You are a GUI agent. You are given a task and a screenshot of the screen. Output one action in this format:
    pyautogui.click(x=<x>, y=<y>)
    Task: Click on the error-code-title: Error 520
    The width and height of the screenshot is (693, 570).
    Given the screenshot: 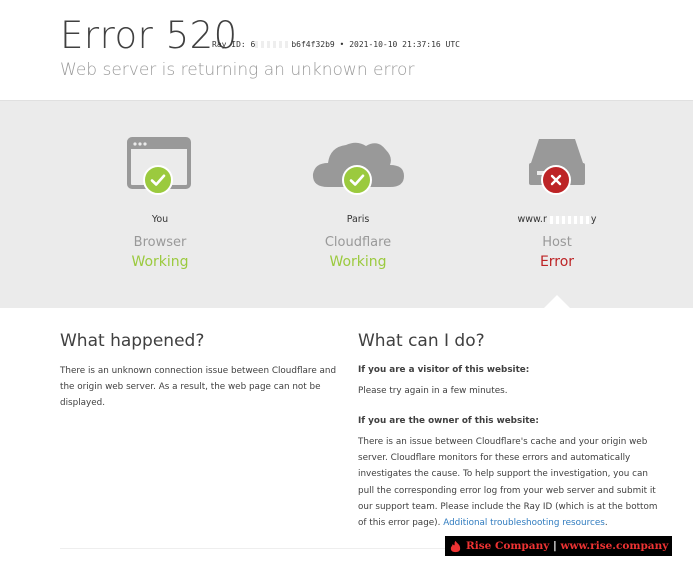 What is the action you would take?
    pyautogui.click(x=149, y=35)
    